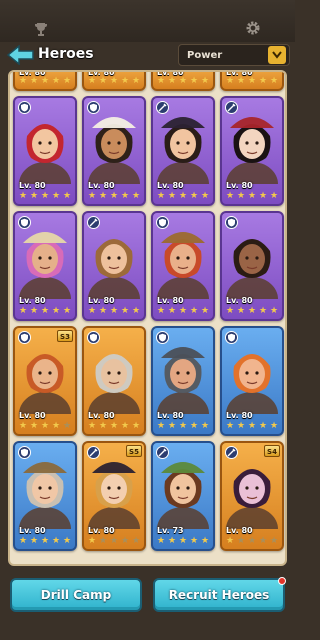 The width and height of the screenshot is (320, 640). What do you see at coordinates (183, 496) in the screenshot?
I see `hero-card: Lv. 73 ★ ★ ★ ★ ★` at bounding box center [183, 496].